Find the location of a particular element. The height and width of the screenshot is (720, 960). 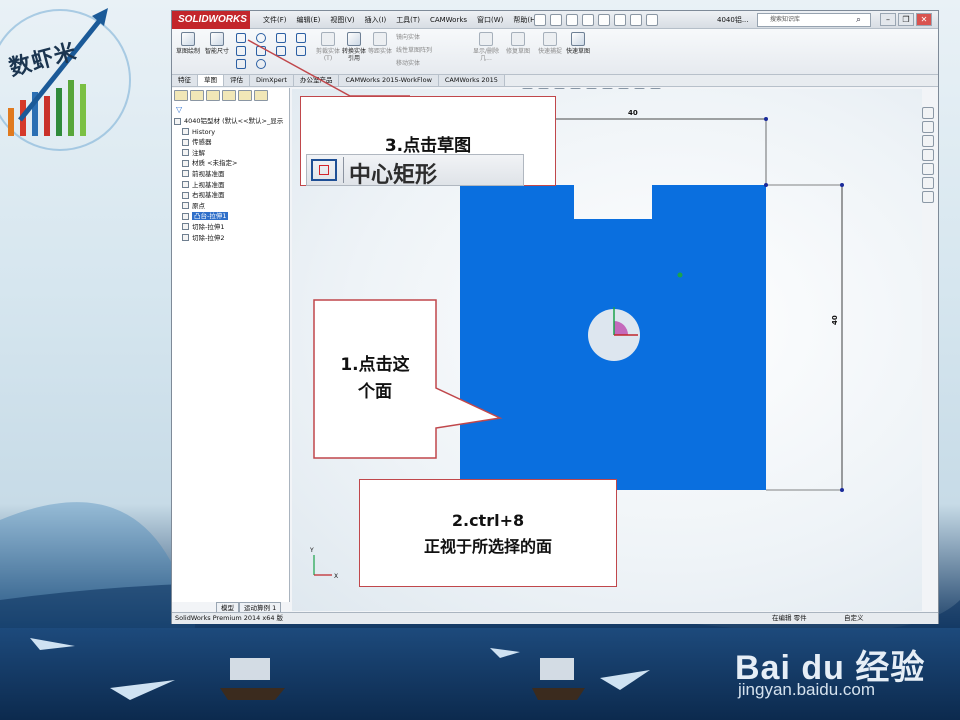

annotation-icon is located at coordinates (185, 153).